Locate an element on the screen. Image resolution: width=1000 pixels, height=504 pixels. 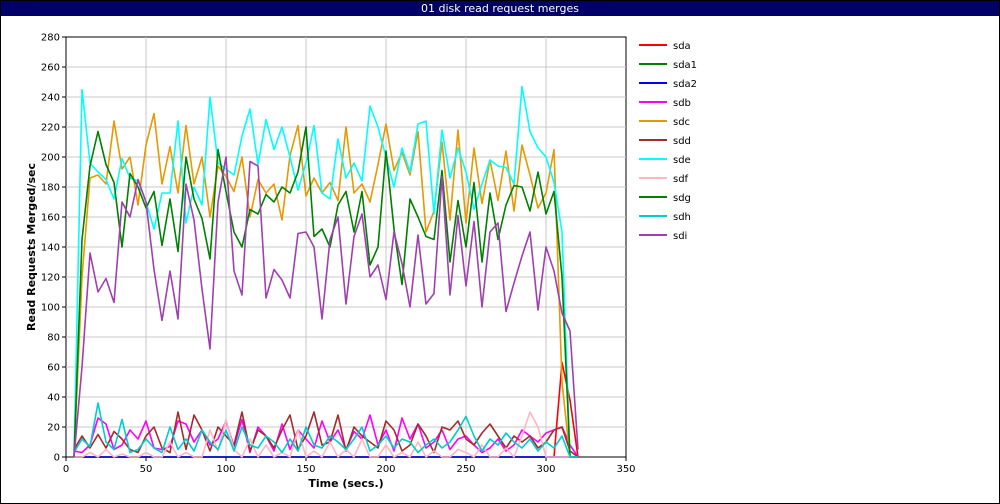
legend-label-sde: sde is located at coordinates (682, 160).